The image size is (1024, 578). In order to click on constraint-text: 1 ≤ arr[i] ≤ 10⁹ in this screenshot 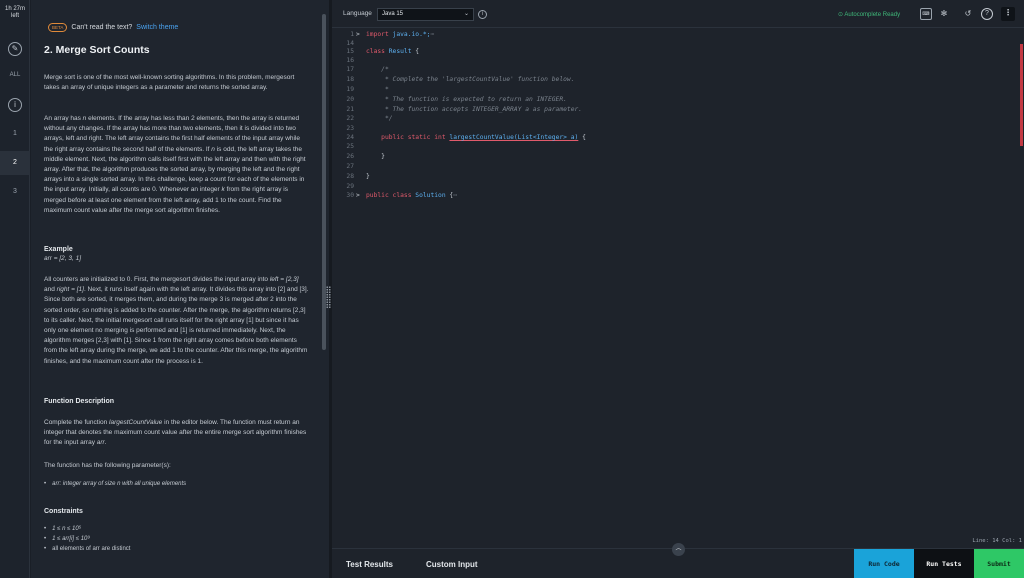, I will do `click(71, 539)`.